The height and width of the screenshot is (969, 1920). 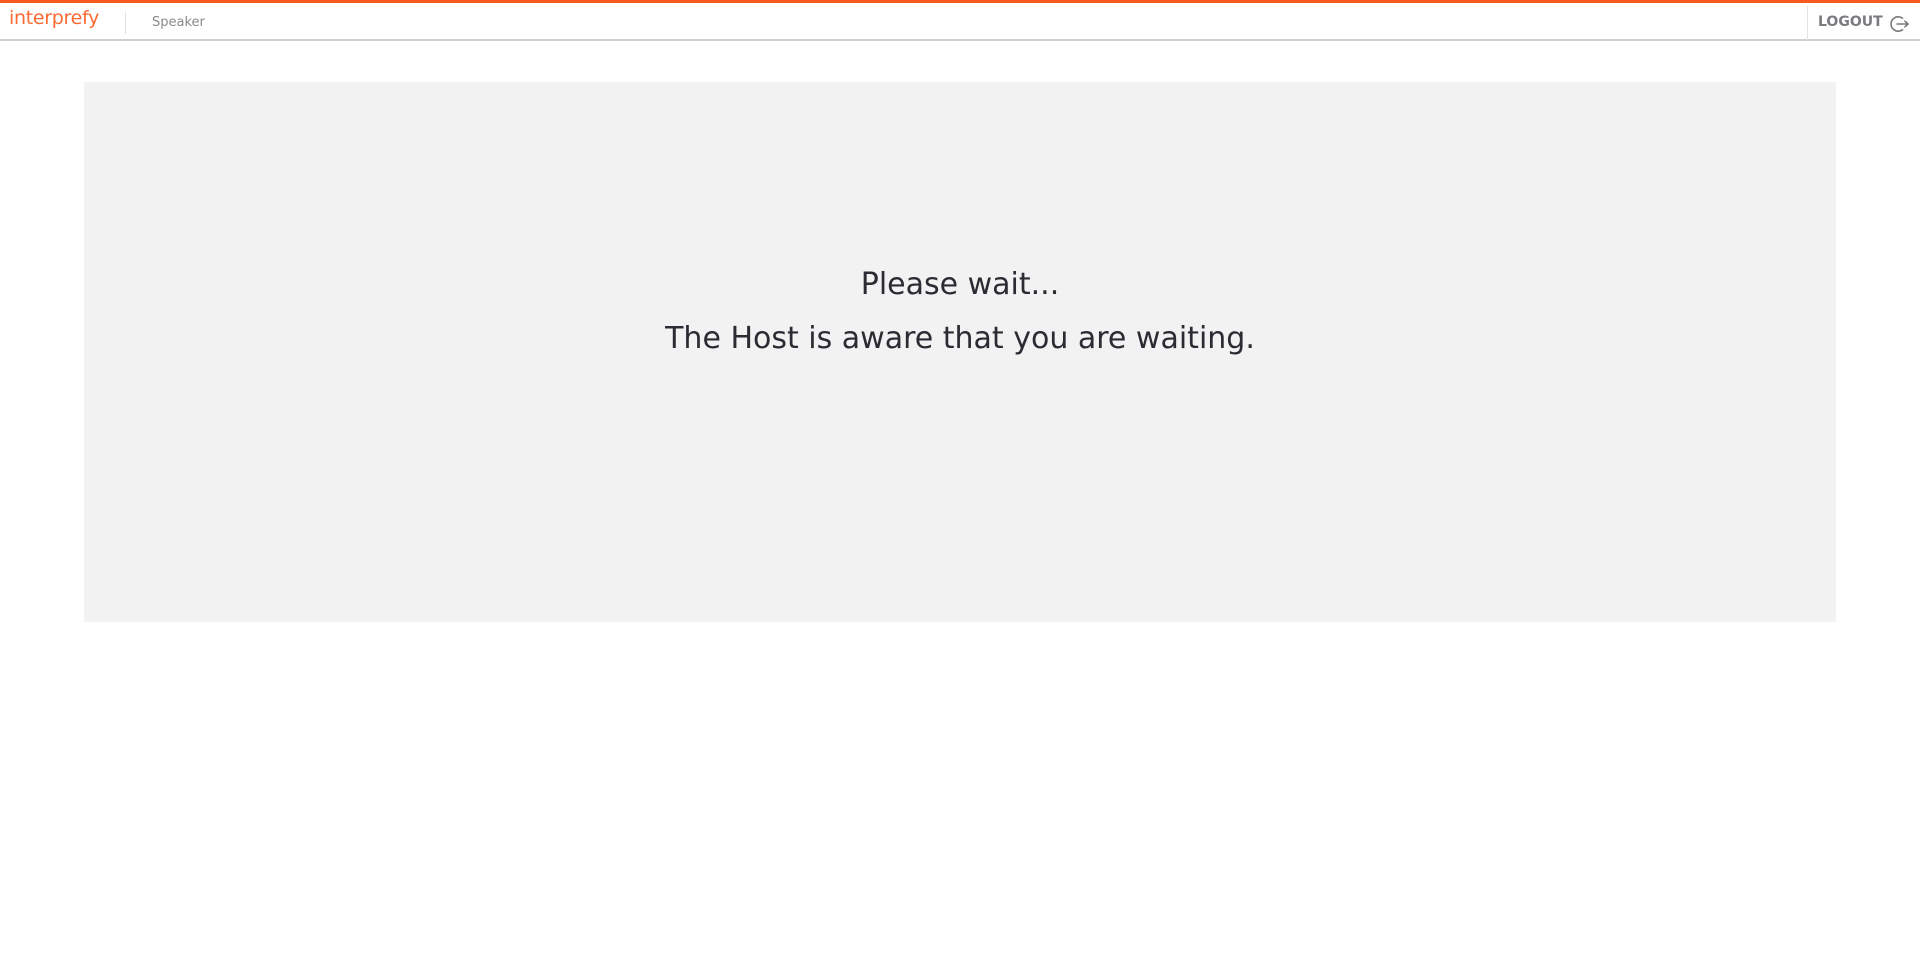 What do you see at coordinates (1899, 24) in the screenshot?
I see `logout-icon` at bounding box center [1899, 24].